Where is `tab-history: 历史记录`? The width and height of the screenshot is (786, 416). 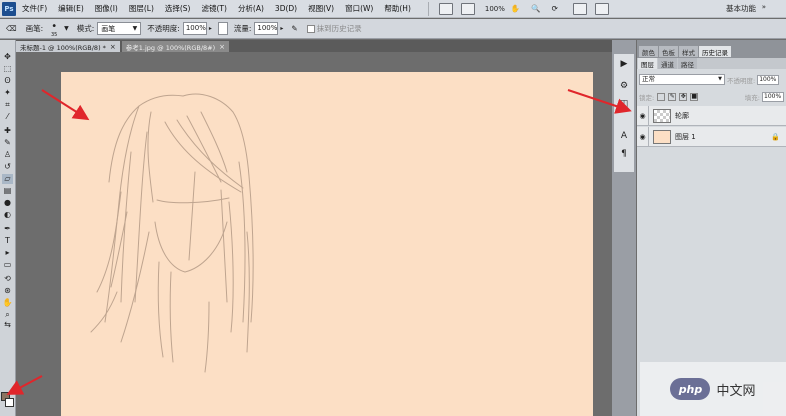
tab-history: 历史记录 is located at coordinates (715, 51).